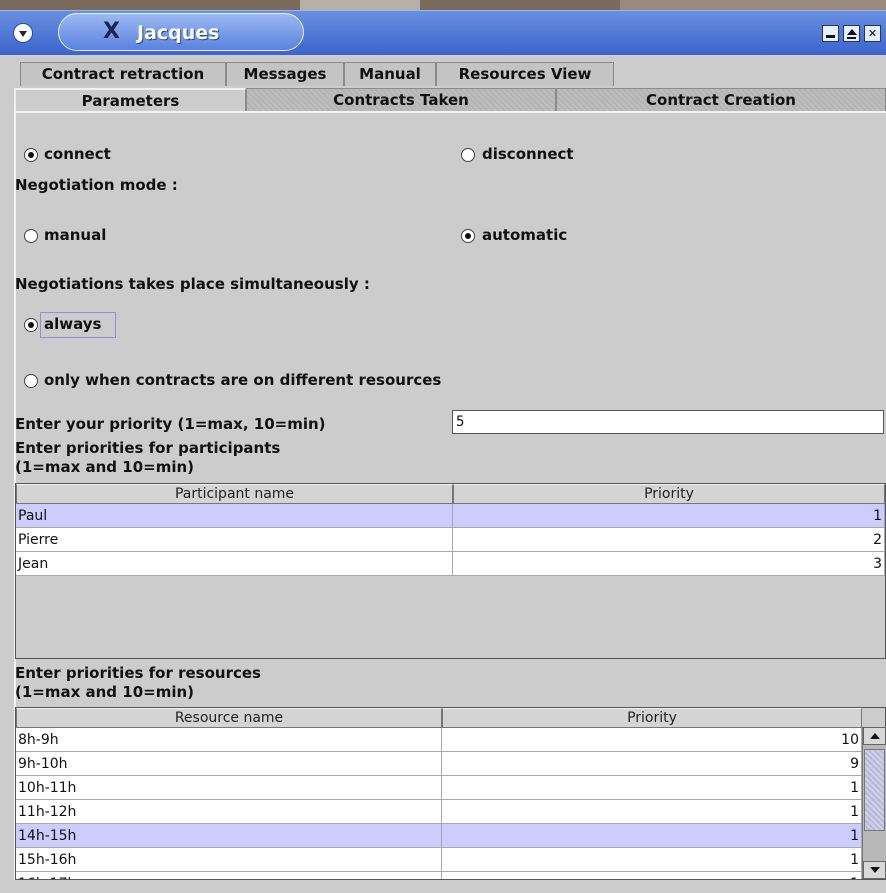 The height and width of the screenshot is (893, 886). What do you see at coordinates (23, 33) in the screenshot?
I see `window-menu-button` at bounding box center [23, 33].